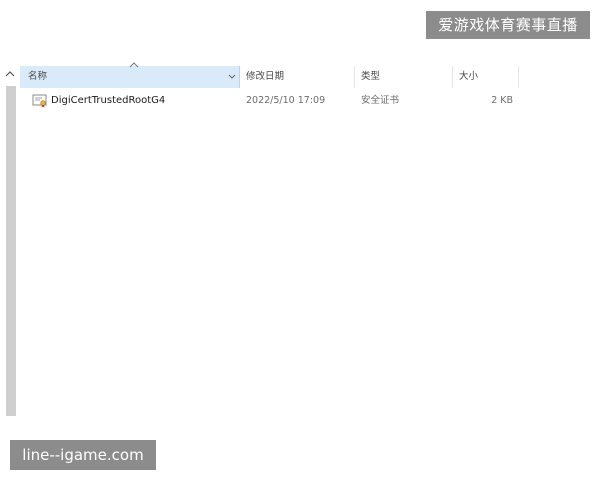 This screenshot has width=600, height=480. What do you see at coordinates (40, 101) in the screenshot?
I see `certificate-icon` at bounding box center [40, 101].